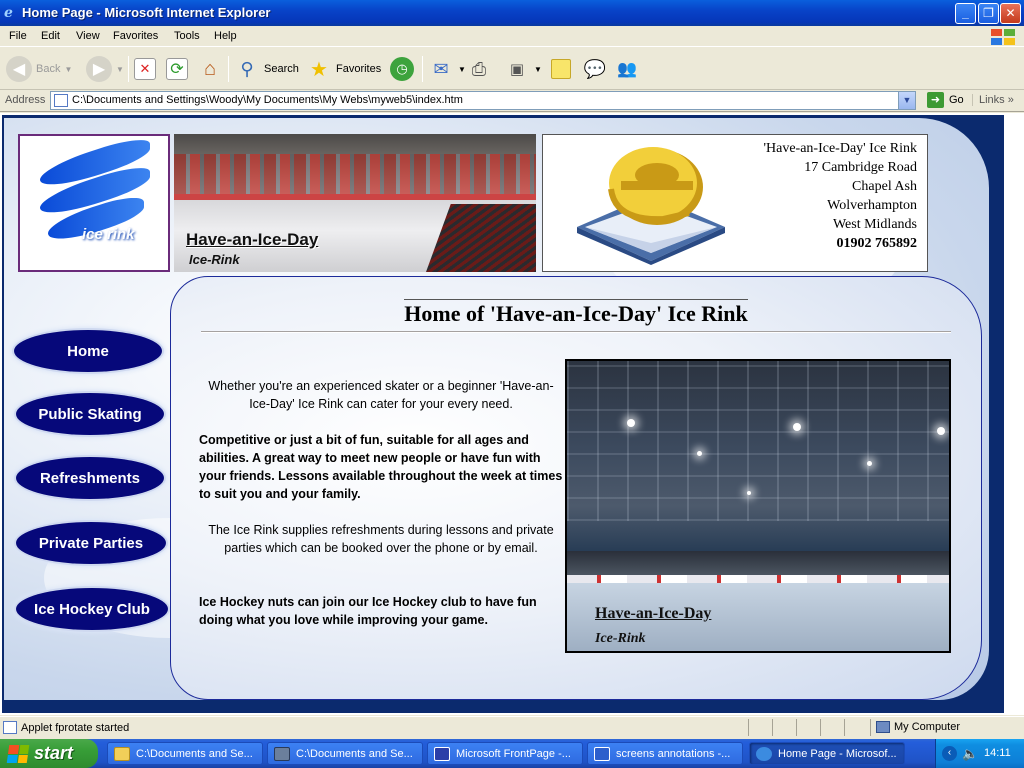  What do you see at coordinates (135, 36) in the screenshot?
I see `menu-favorites: Favorites` at bounding box center [135, 36].